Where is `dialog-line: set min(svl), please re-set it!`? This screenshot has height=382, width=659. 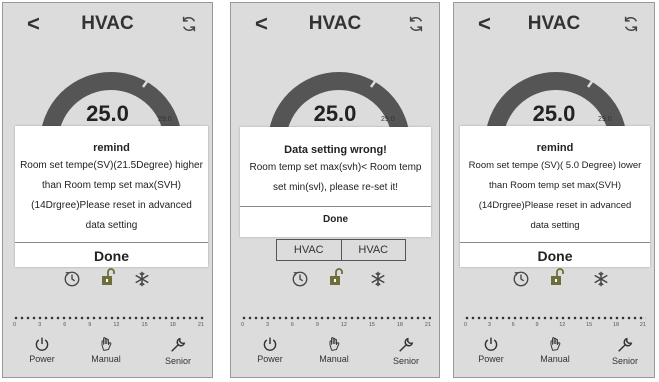 dialog-line: set min(svl), please re-set it! is located at coordinates (335, 187).